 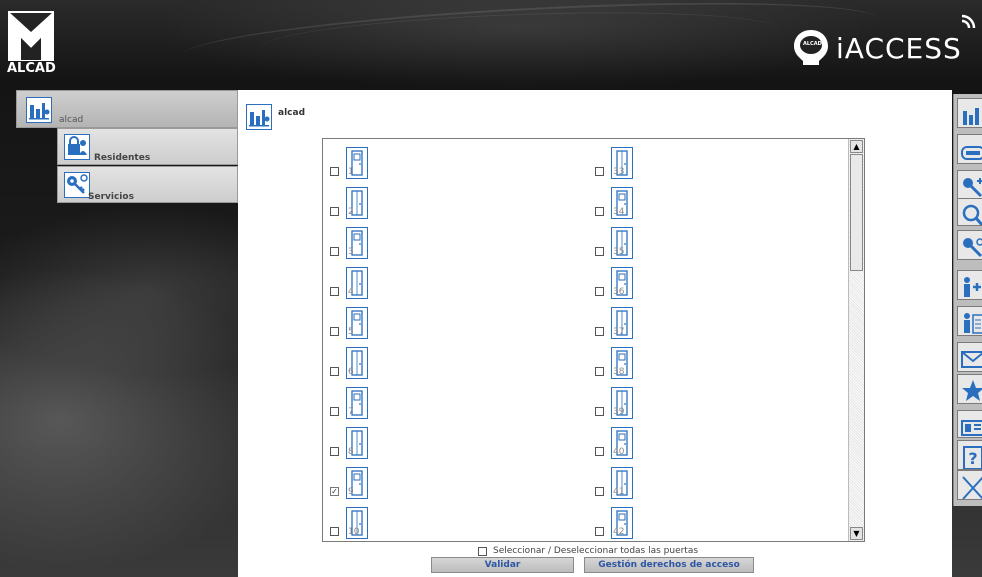 What do you see at coordinates (351, 412) in the screenshot?
I see `door-number: 7` at bounding box center [351, 412].